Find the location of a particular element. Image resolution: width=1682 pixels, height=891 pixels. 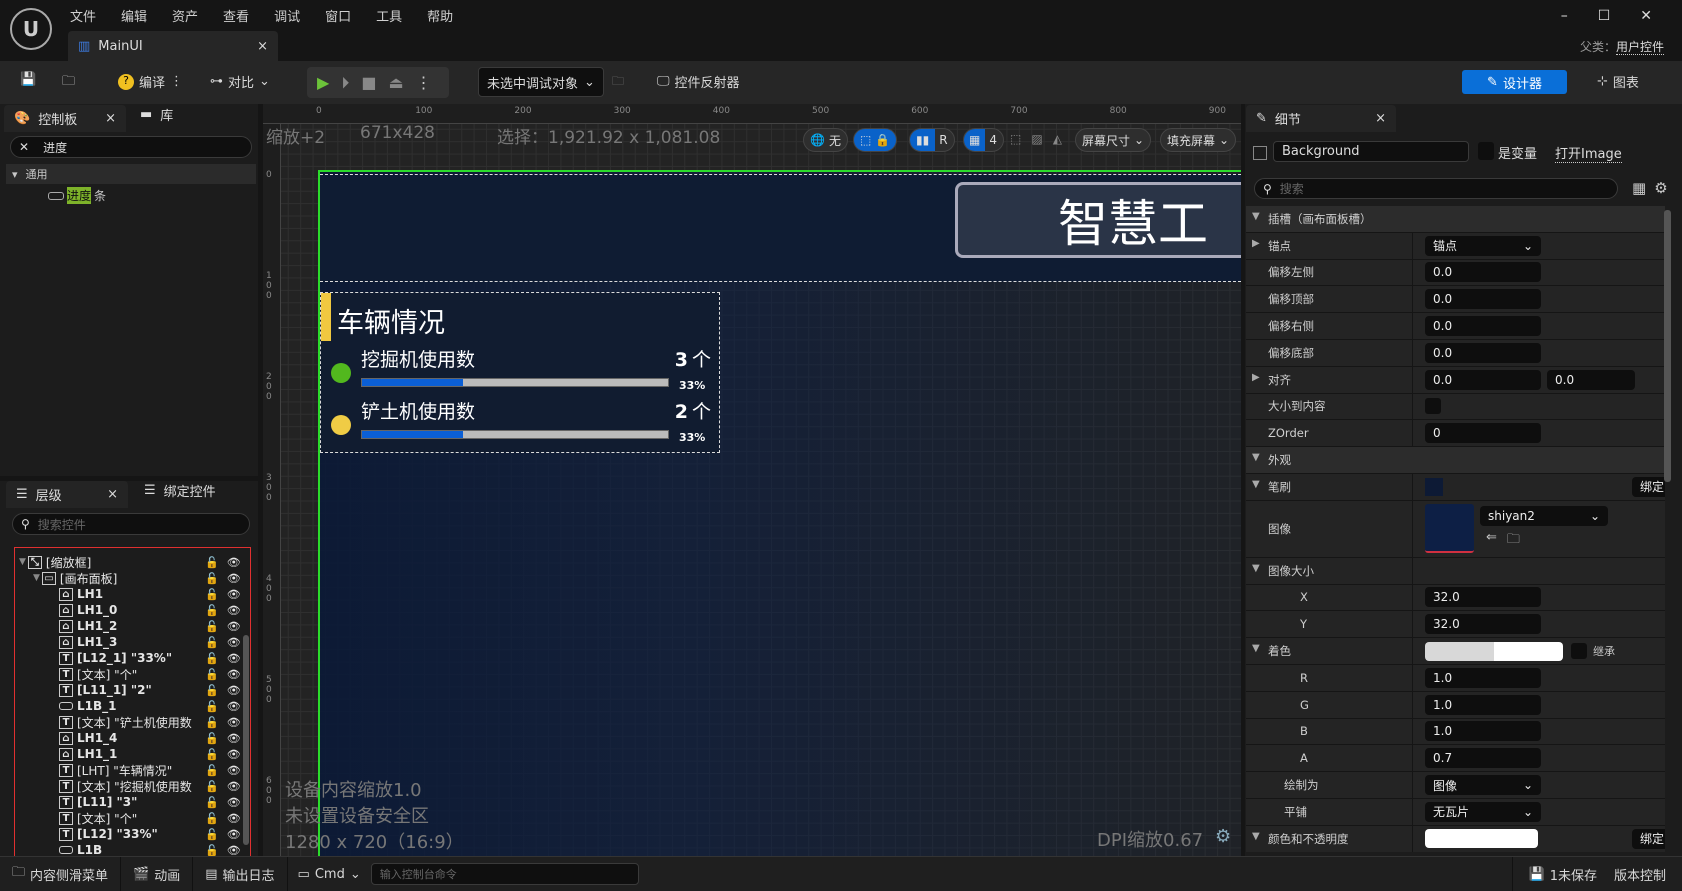

tab-hierarchy: ☰ 层级 × is located at coordinates (67, 494).